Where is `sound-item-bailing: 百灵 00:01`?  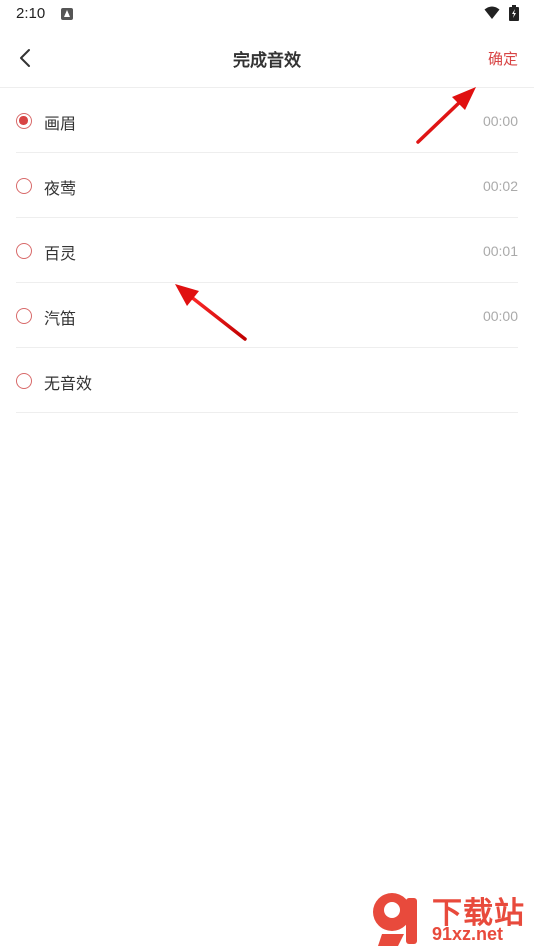
sound-item-bailing: 百灵 00:01 is located at coordinates (267, 250).